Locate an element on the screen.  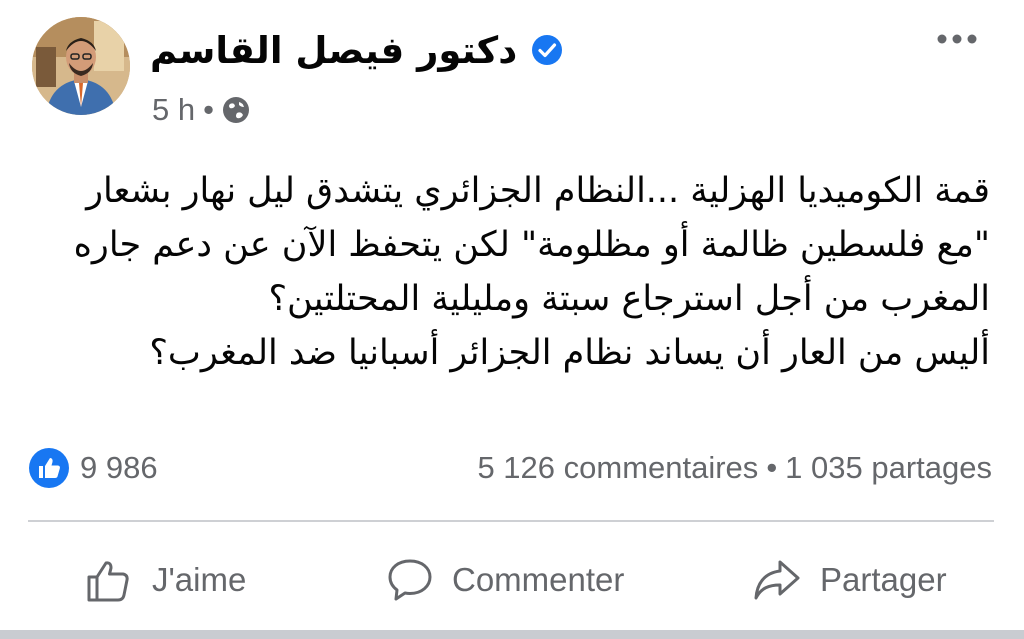
post-meta: 5 h • is located at coordinates (201, 110).